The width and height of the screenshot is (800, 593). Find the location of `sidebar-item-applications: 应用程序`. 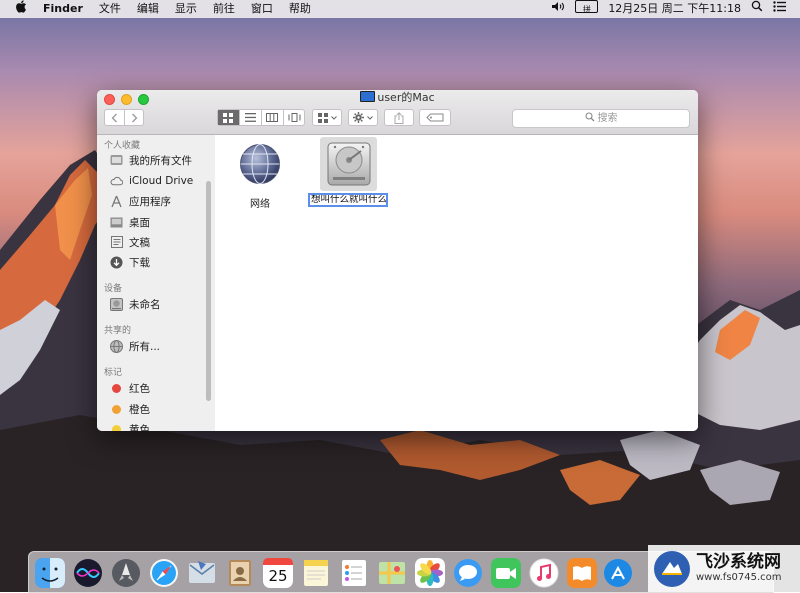

sidebar-item-applications: 应用程序 is located at coordinates (140, 201).